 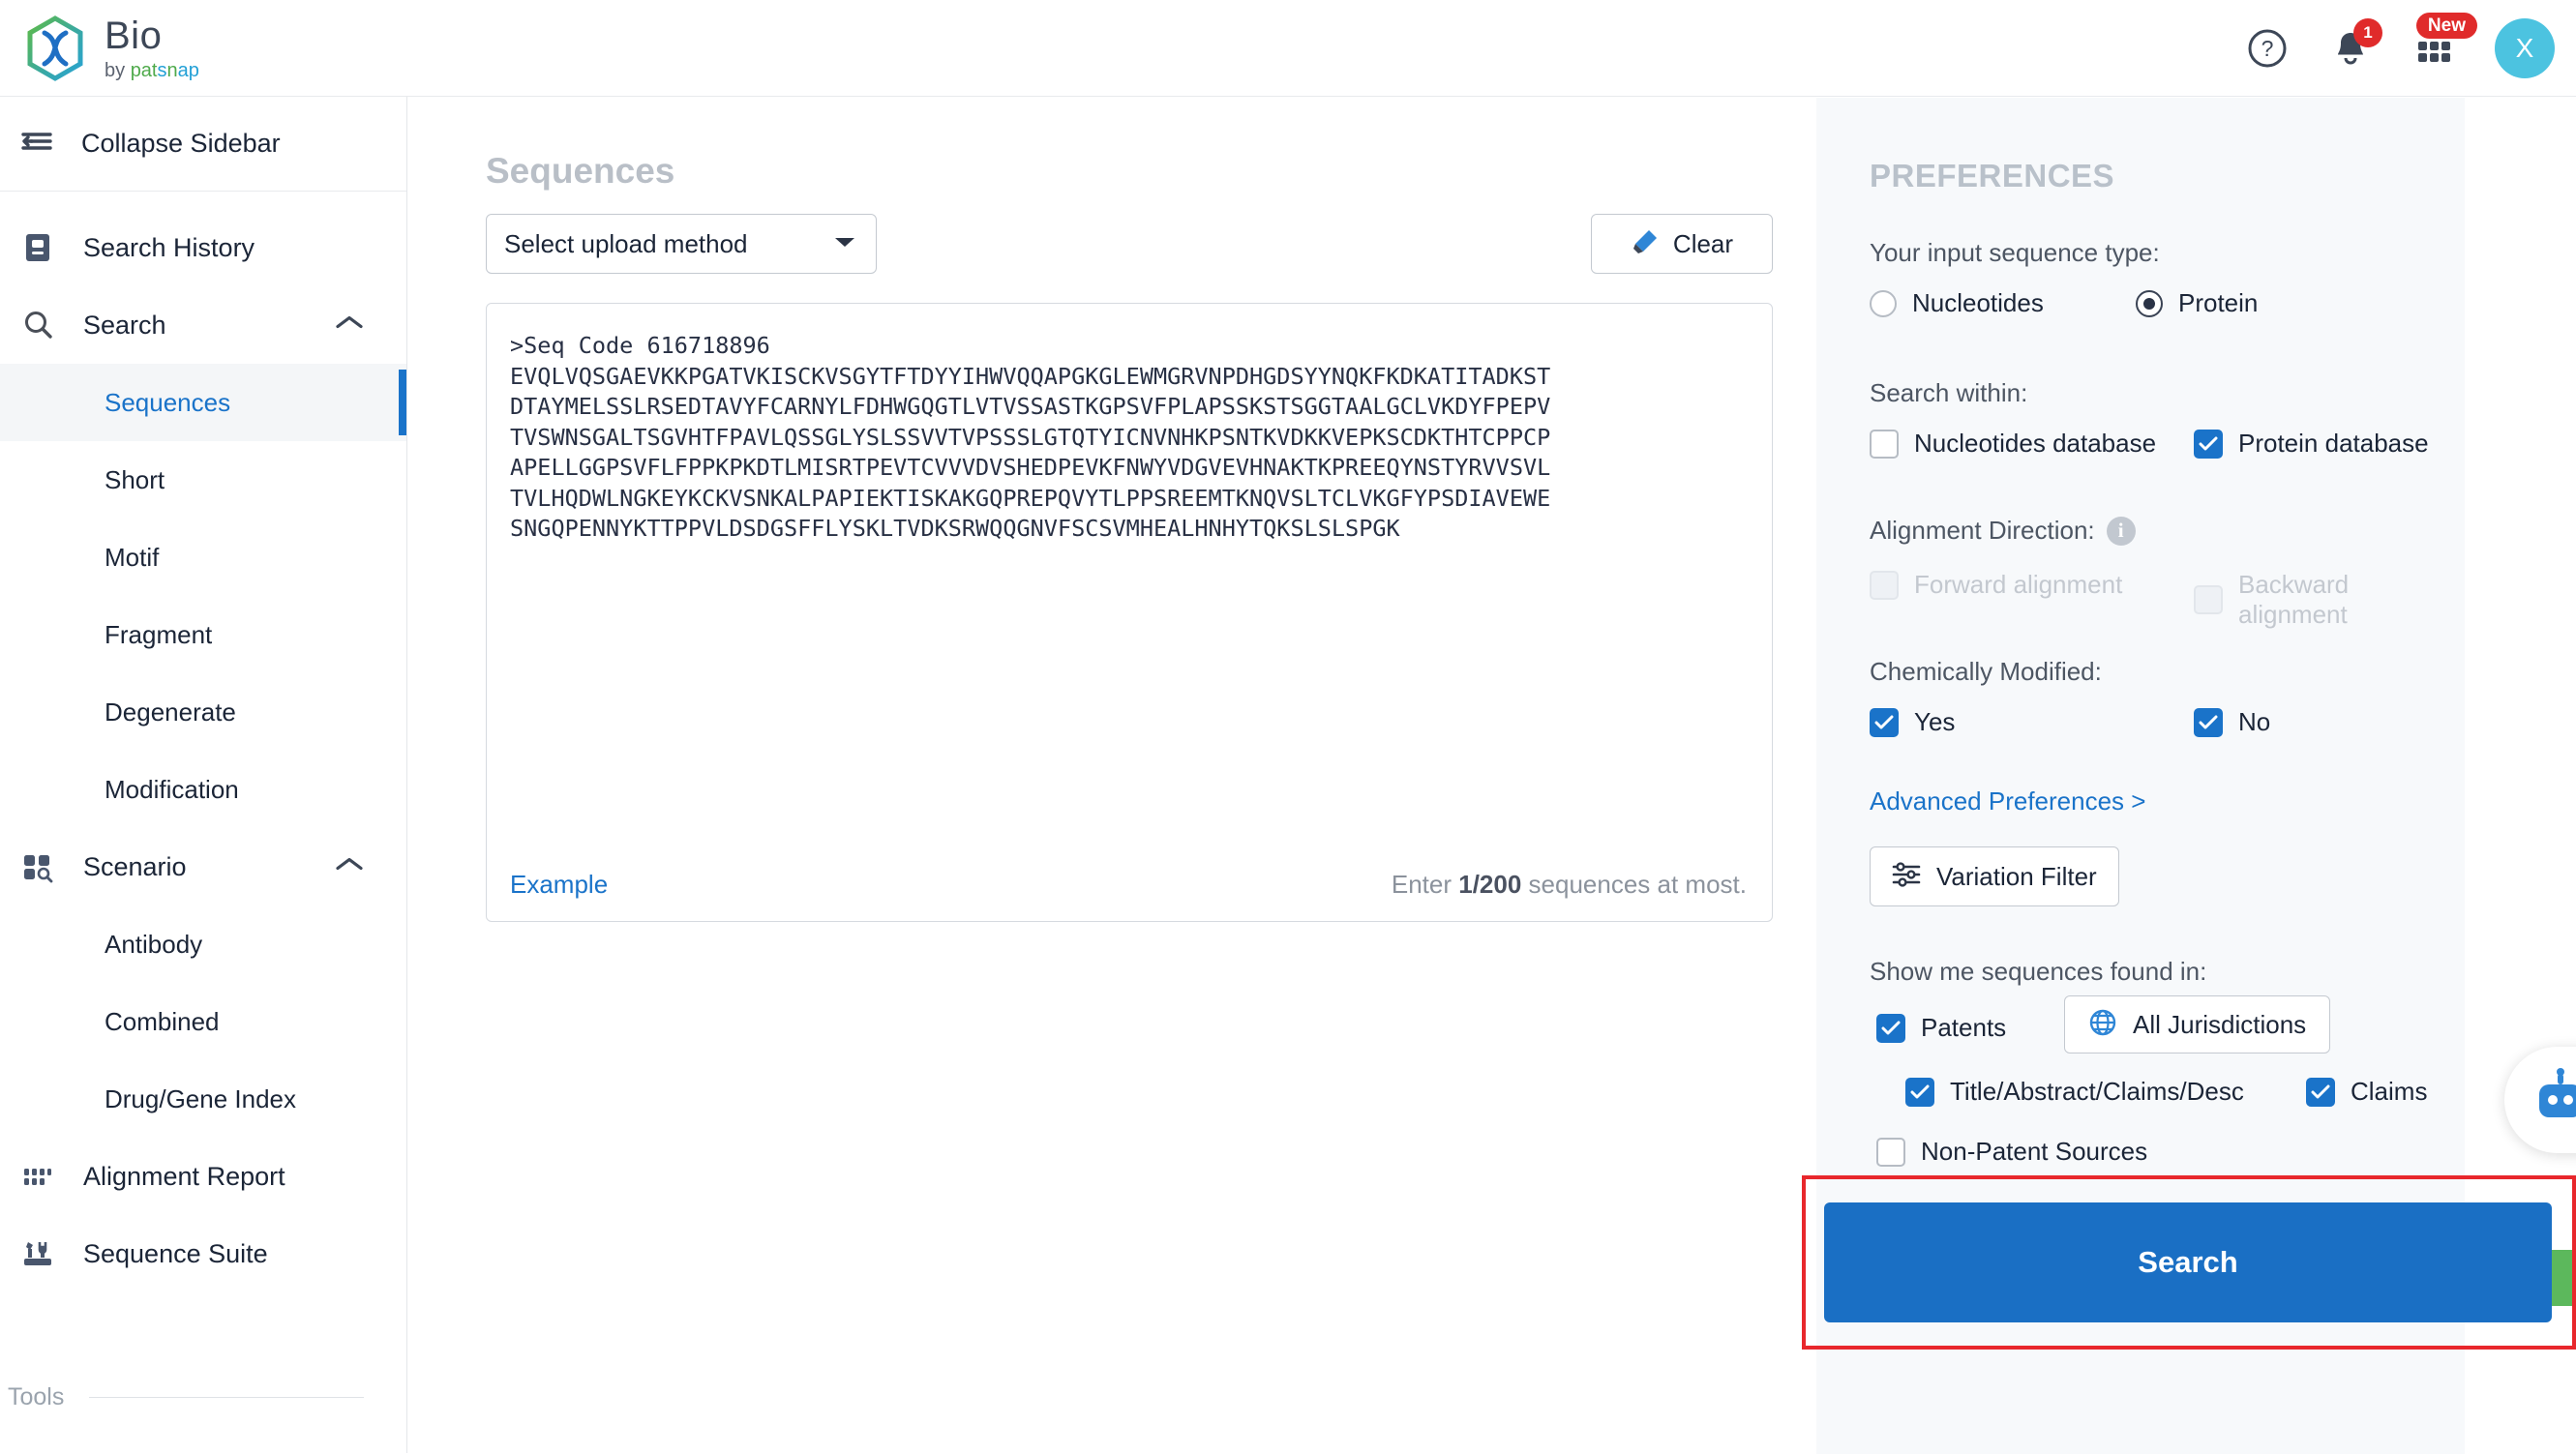 I want to click on globe-icon, so click(x=2102, y=1025).